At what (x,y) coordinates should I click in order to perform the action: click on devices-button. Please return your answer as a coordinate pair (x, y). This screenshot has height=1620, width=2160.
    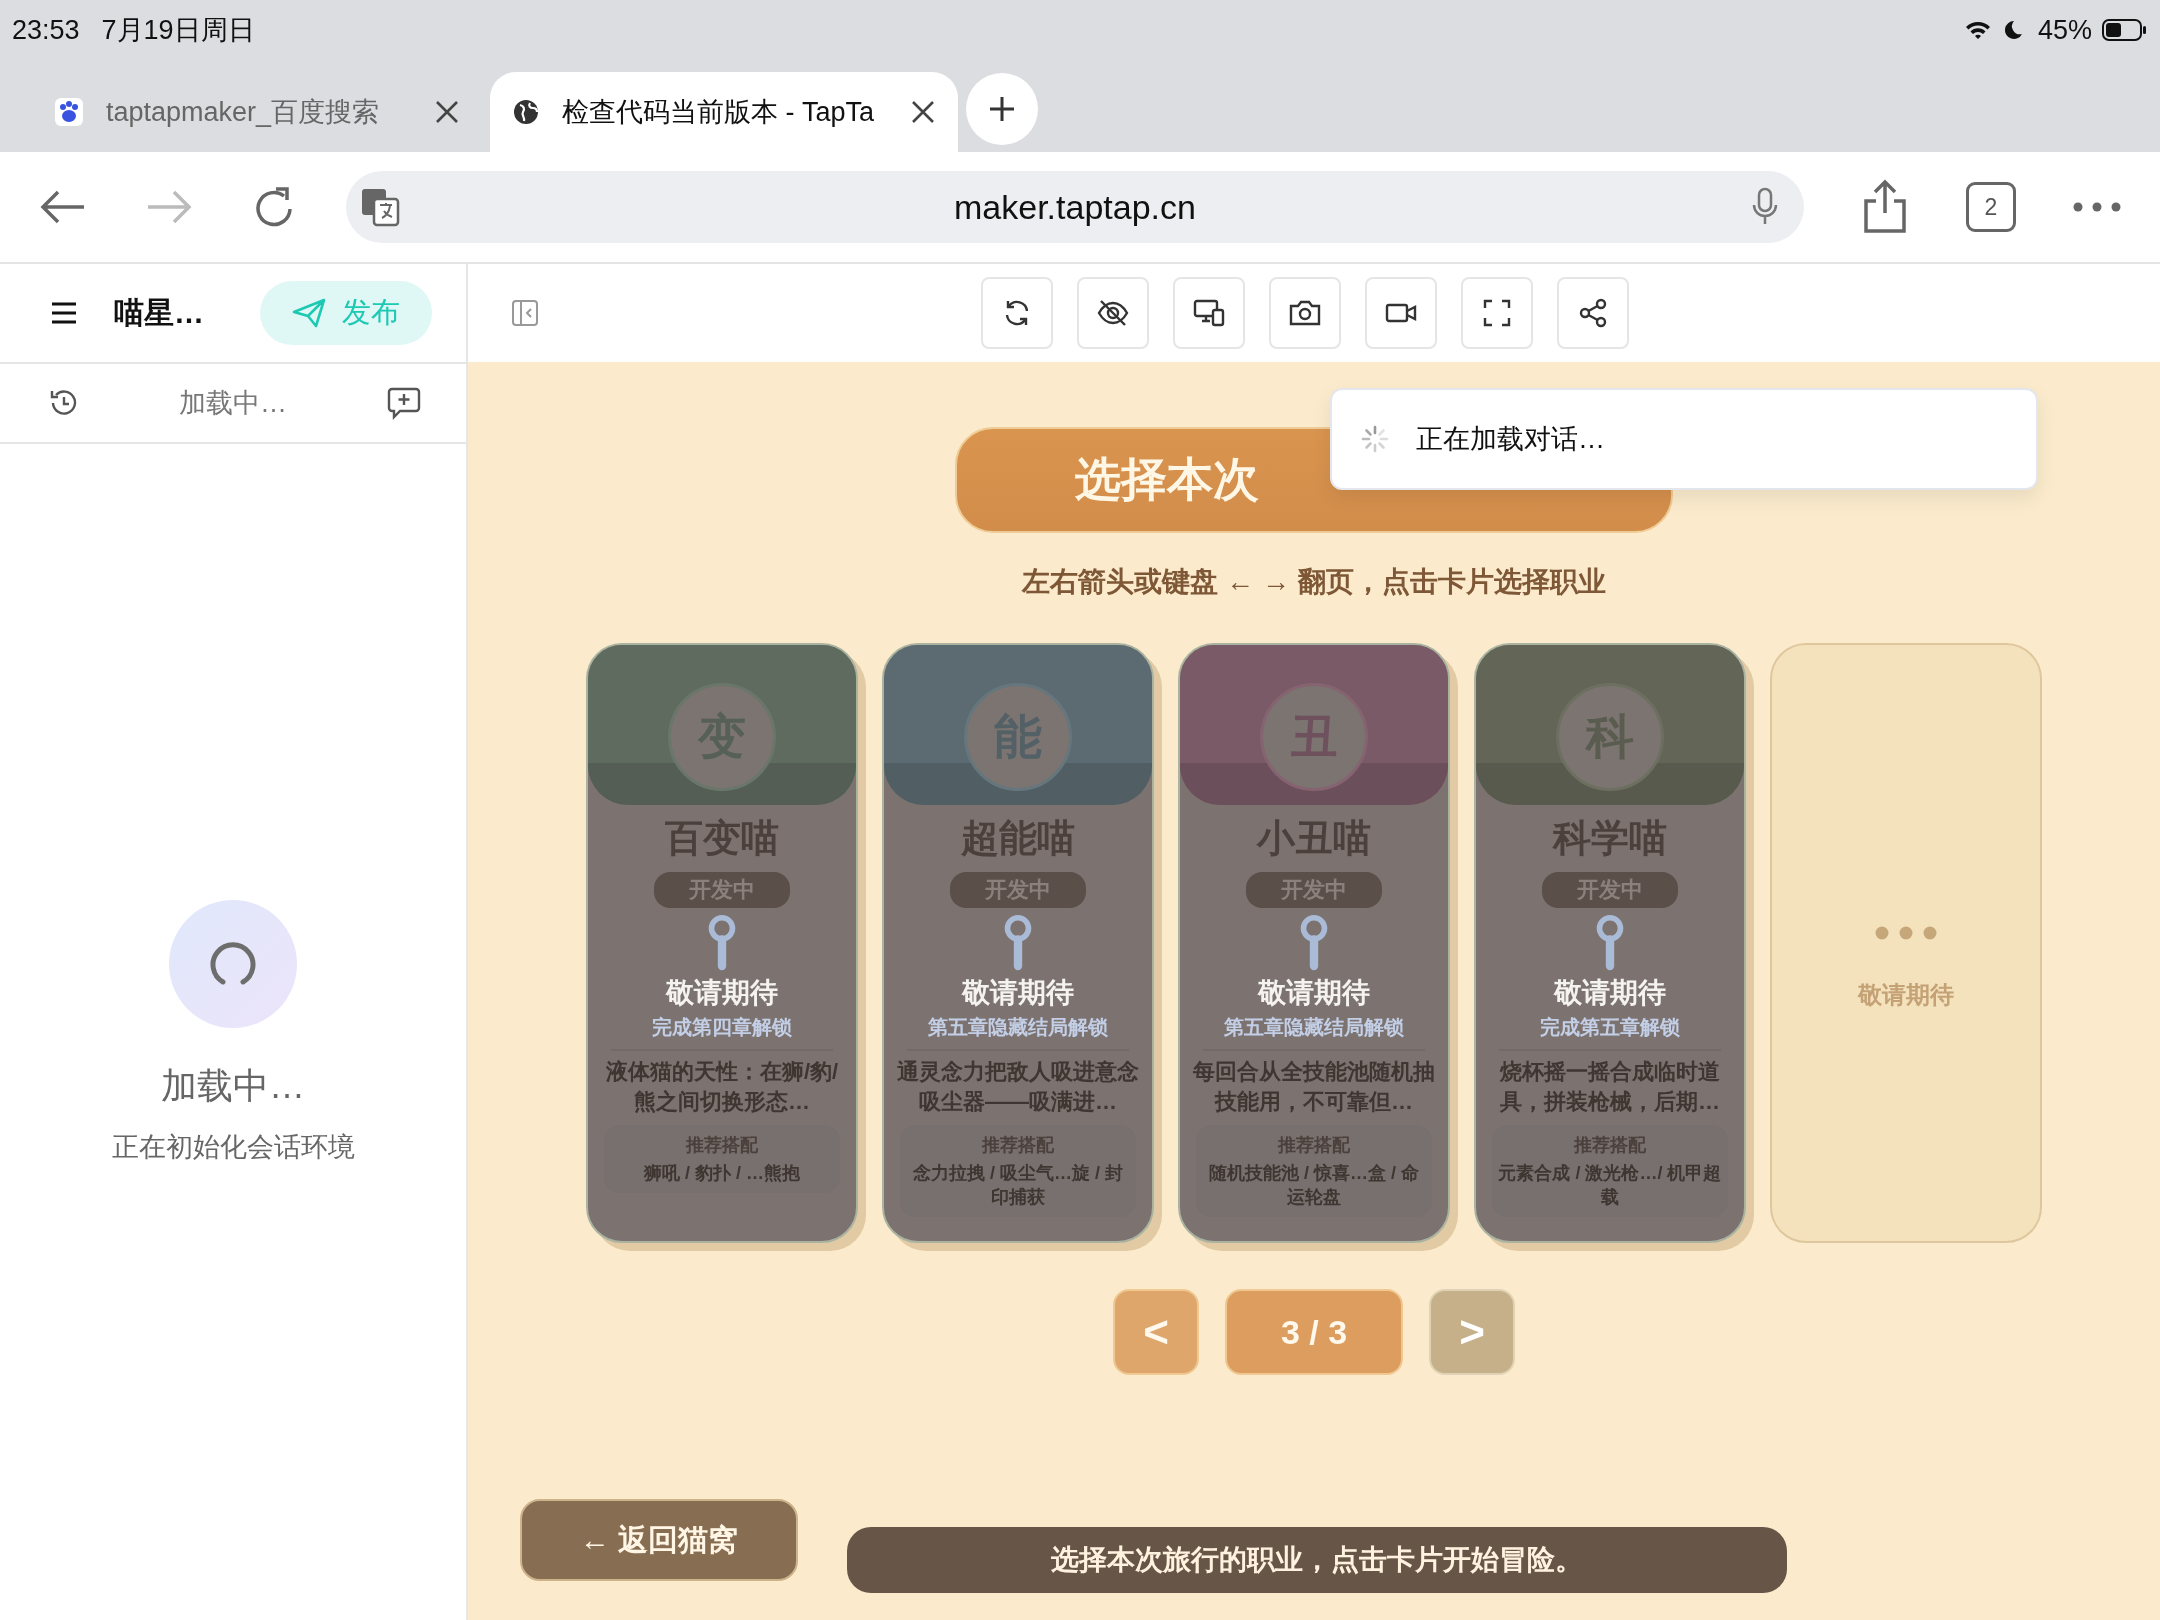
    Looking at the image, I should click on (1209, 313).